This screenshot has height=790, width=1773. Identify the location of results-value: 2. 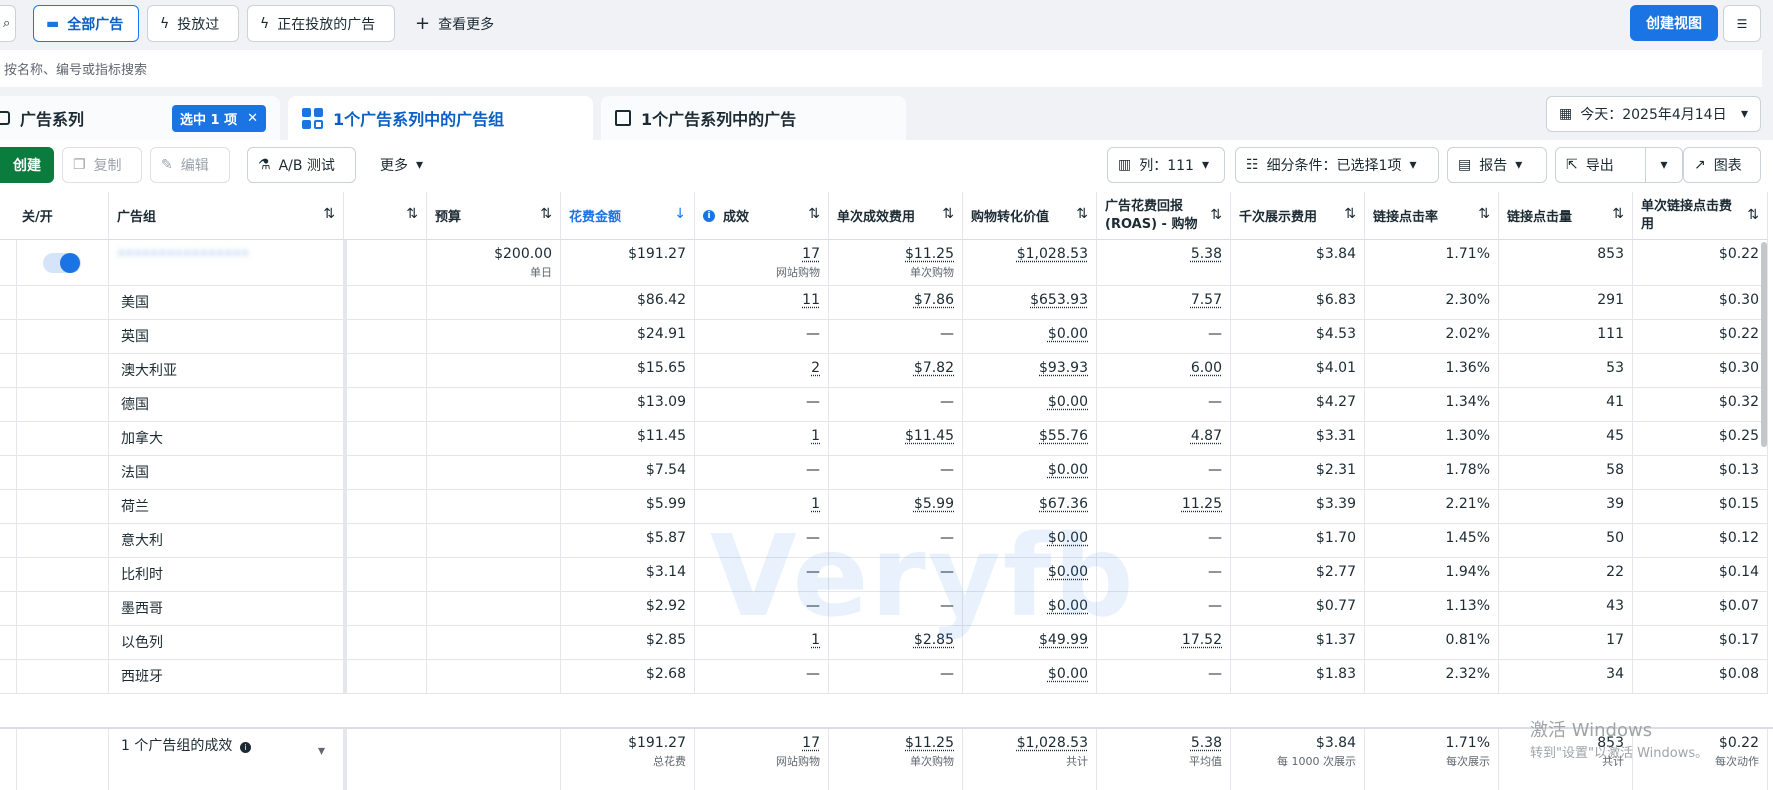
(815, 368).